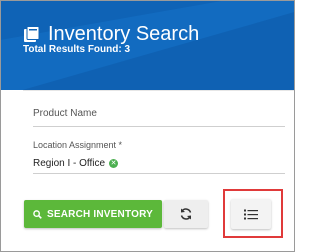 Image resolution: width=320 pixels, height=252 pixels. I want to click on page-title: Inventory Search, so click(124, 34).